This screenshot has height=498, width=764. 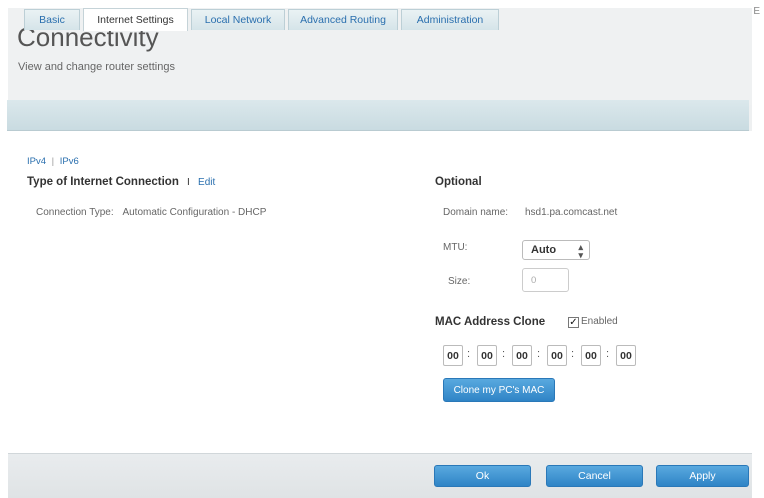 What do you see at coordinates (69, 161) in the screenshot?
I see `ipv6-link: IPv6` at bounding box center [69, 161].